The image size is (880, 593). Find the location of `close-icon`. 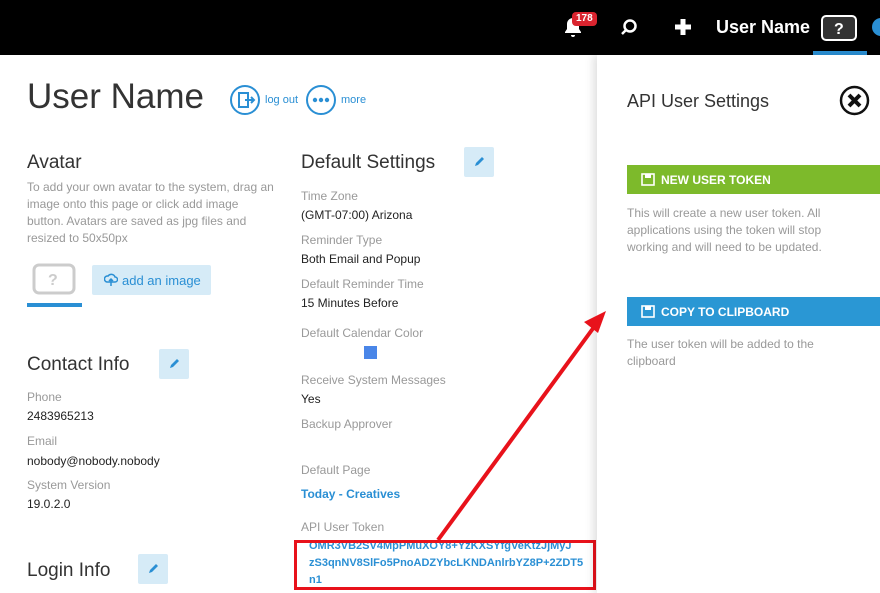

close-icon is located at coordinates (854, 100).